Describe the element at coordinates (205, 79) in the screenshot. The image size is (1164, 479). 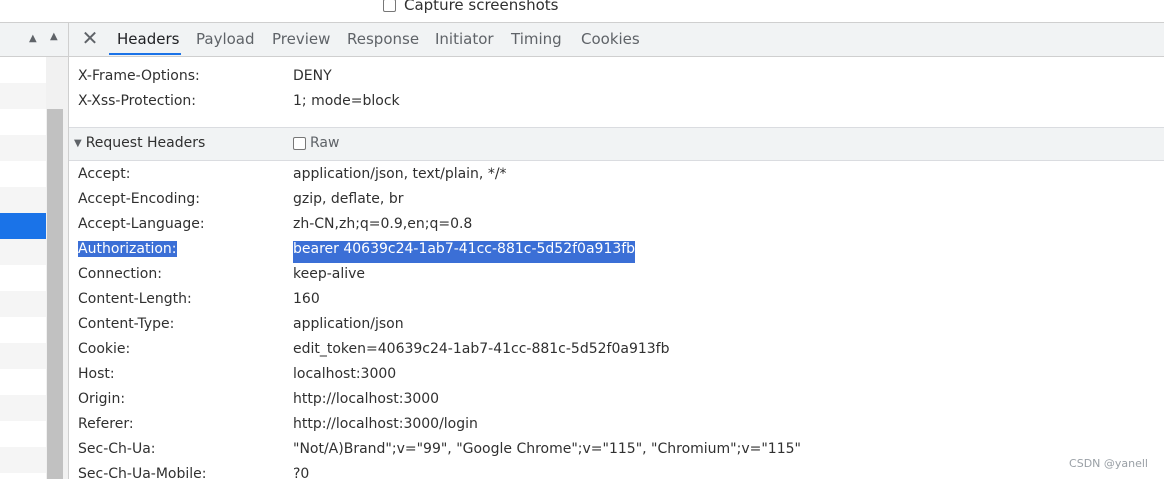
I see `header-row: X-Frame-Options: DENY` at that location.